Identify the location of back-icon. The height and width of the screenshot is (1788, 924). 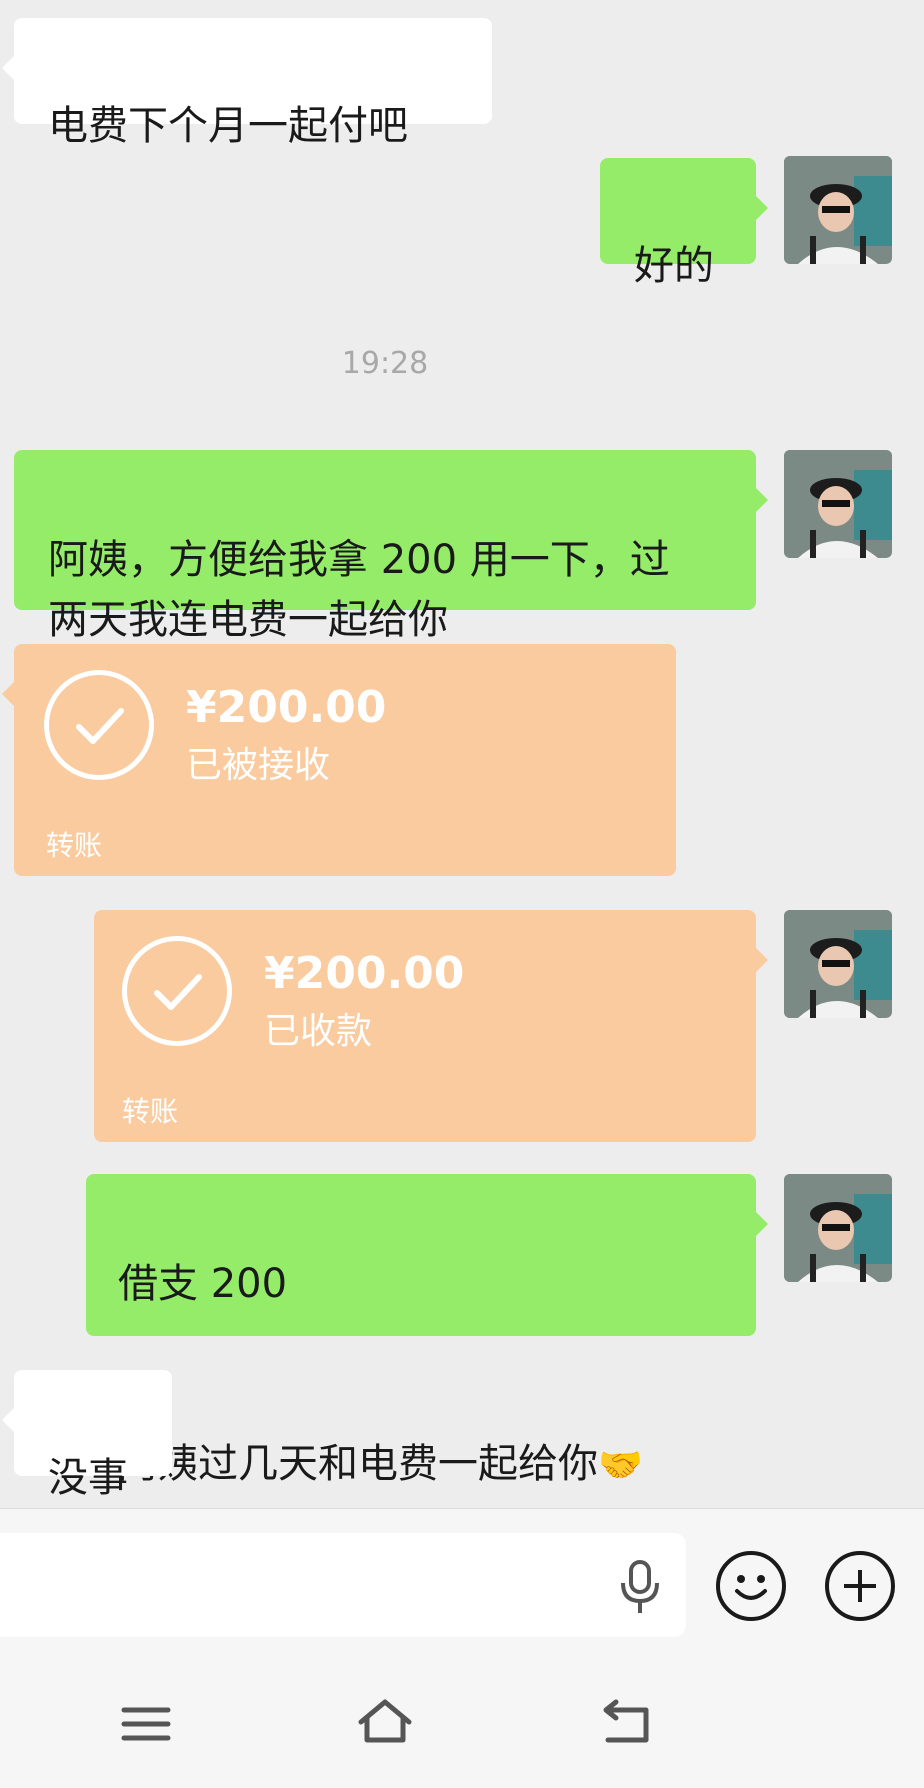
(626, 1721).